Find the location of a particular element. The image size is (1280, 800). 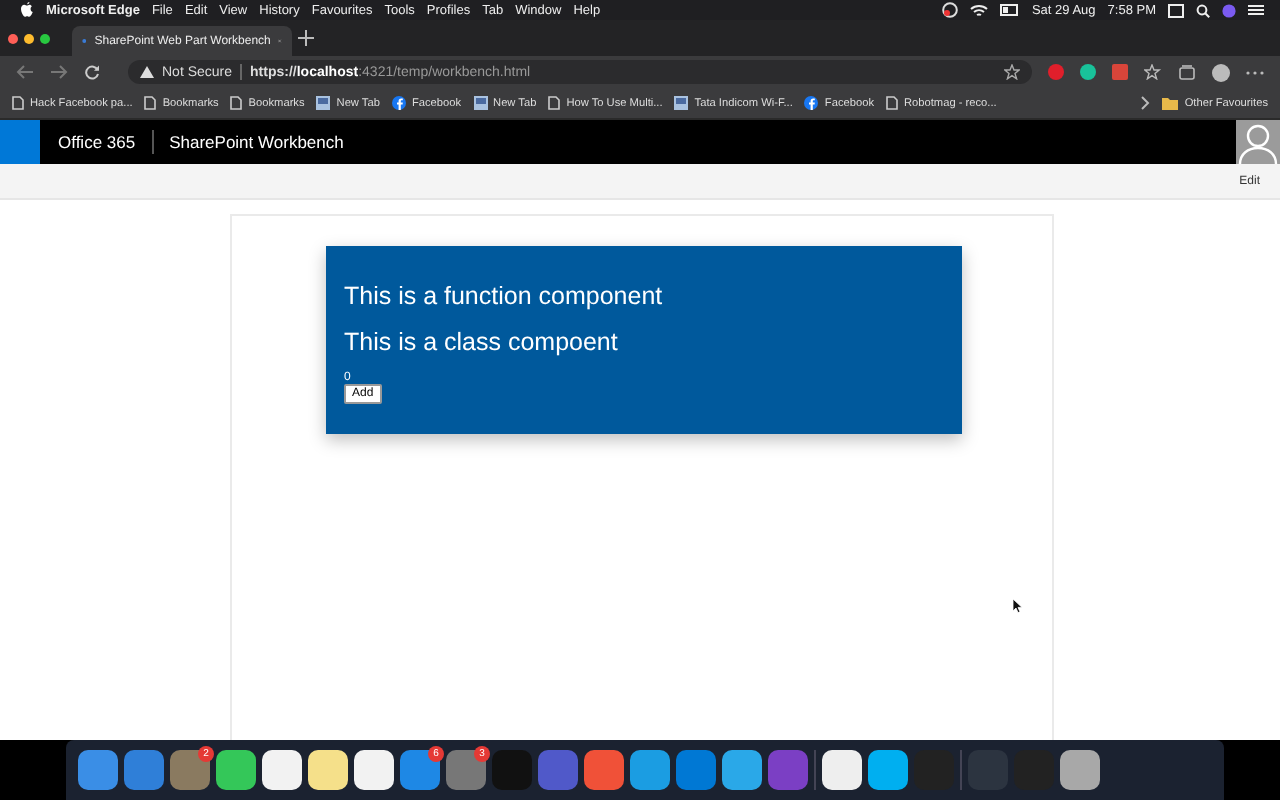

profile-avatar is located at coordinates (1221, 72).